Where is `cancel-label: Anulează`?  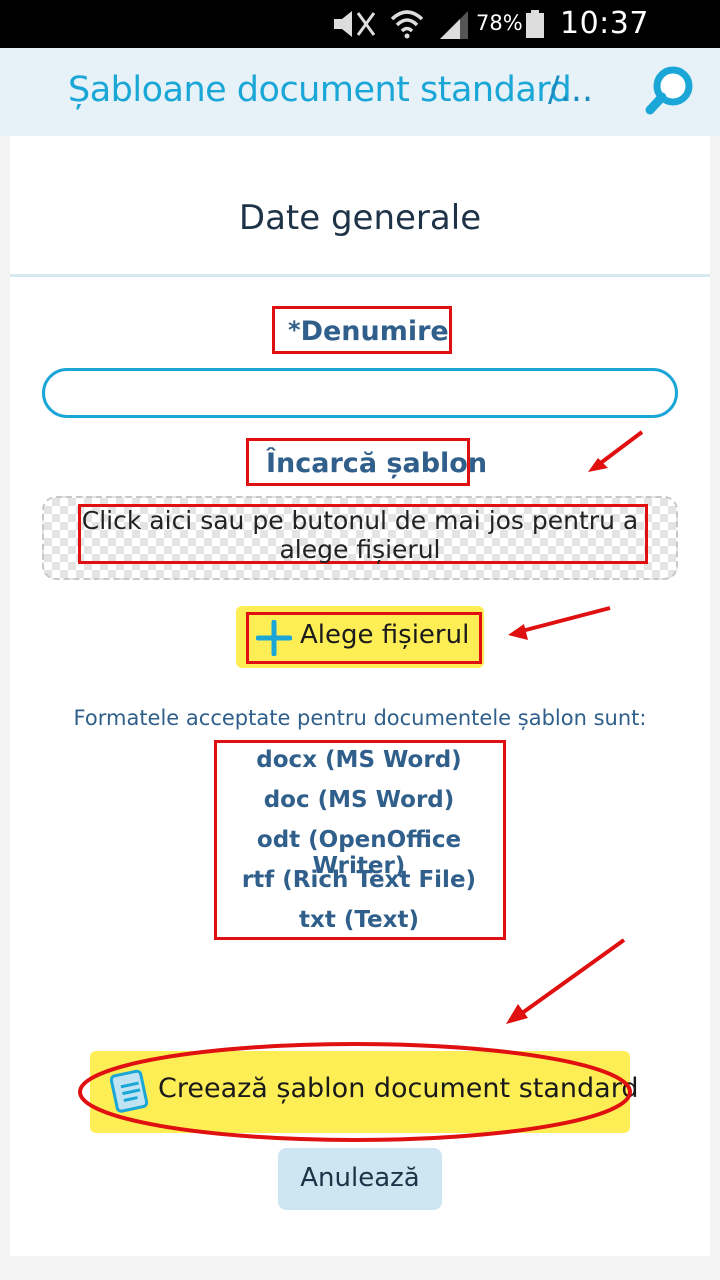
cancel-label: Anulează is located at coordinates (360, 1178).